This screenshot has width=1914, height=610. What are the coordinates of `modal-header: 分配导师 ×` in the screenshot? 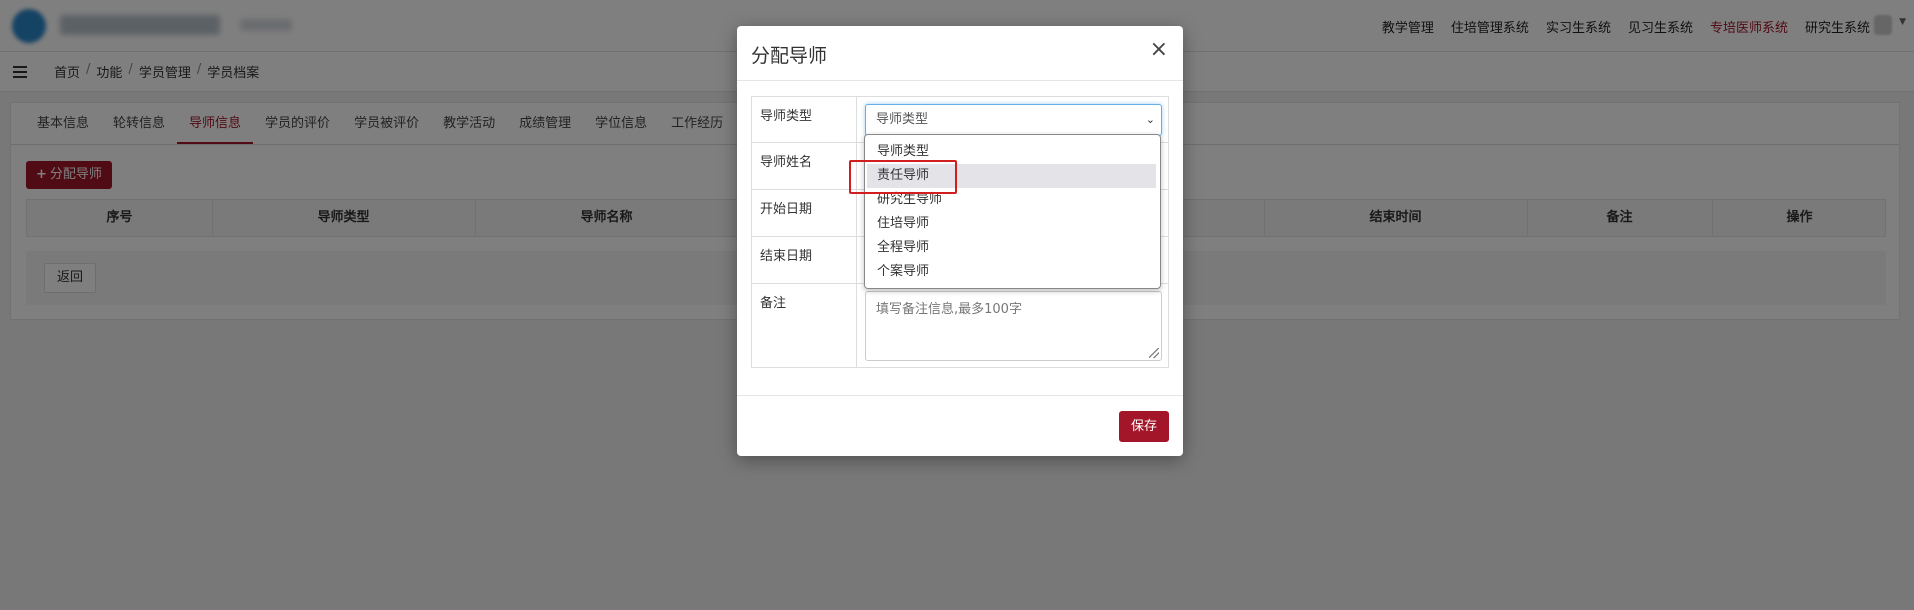 It's located at (960, 53).